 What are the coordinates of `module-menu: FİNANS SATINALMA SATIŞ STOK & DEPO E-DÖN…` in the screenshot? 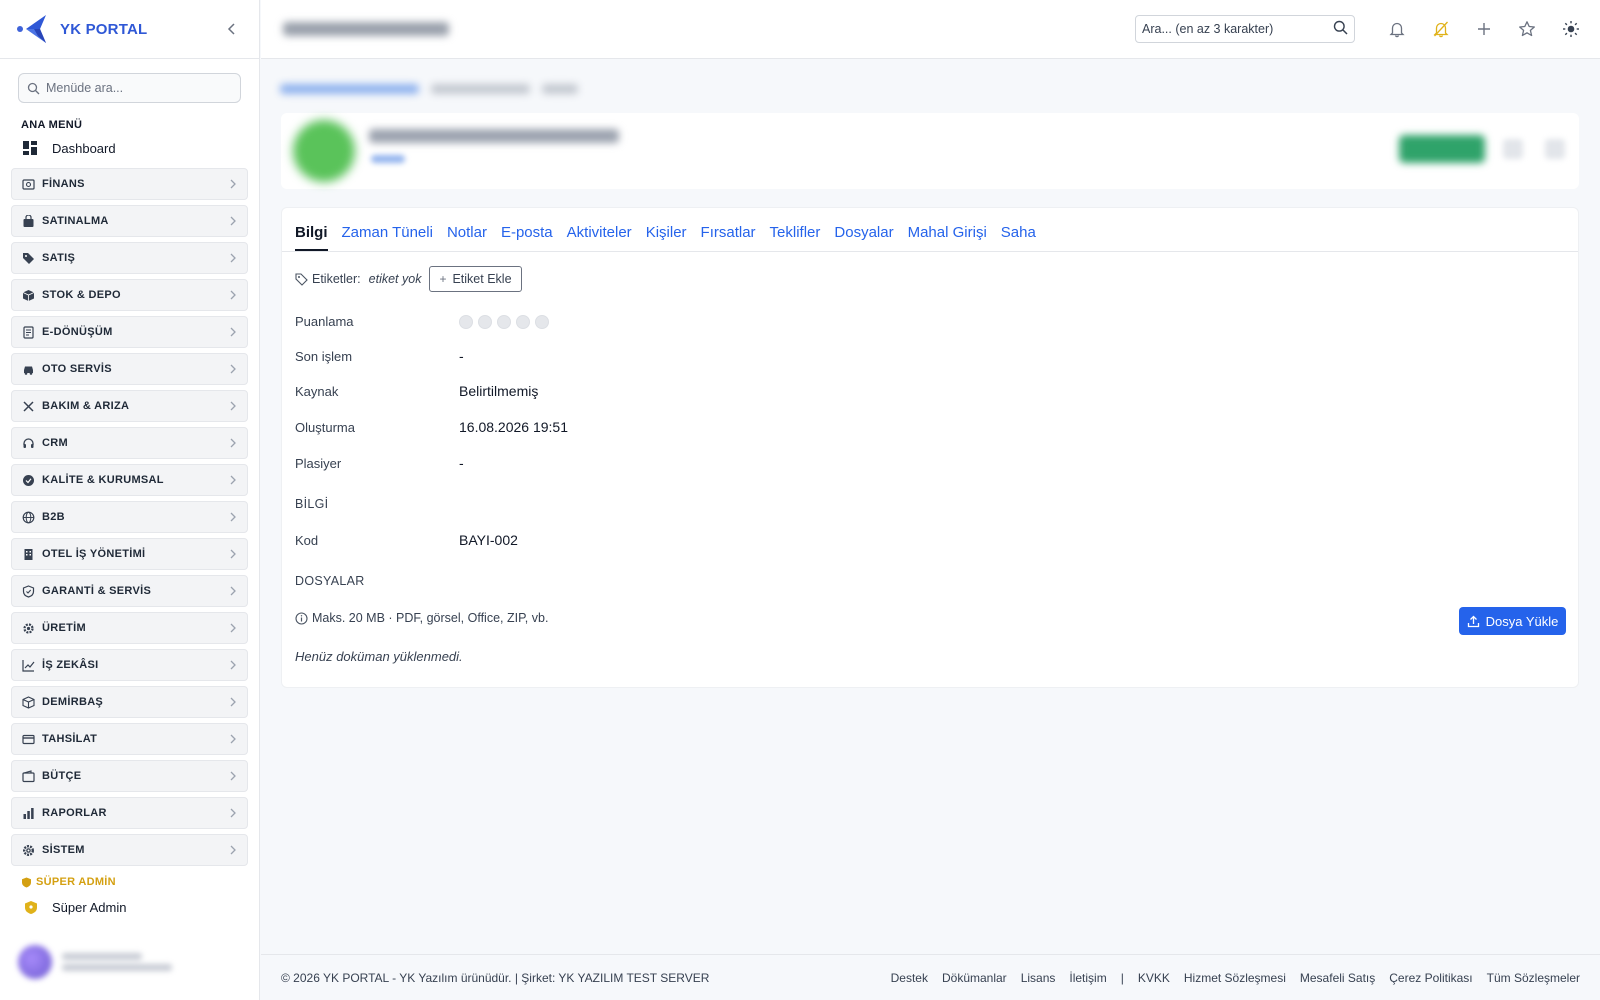 It's located at (129, 517).